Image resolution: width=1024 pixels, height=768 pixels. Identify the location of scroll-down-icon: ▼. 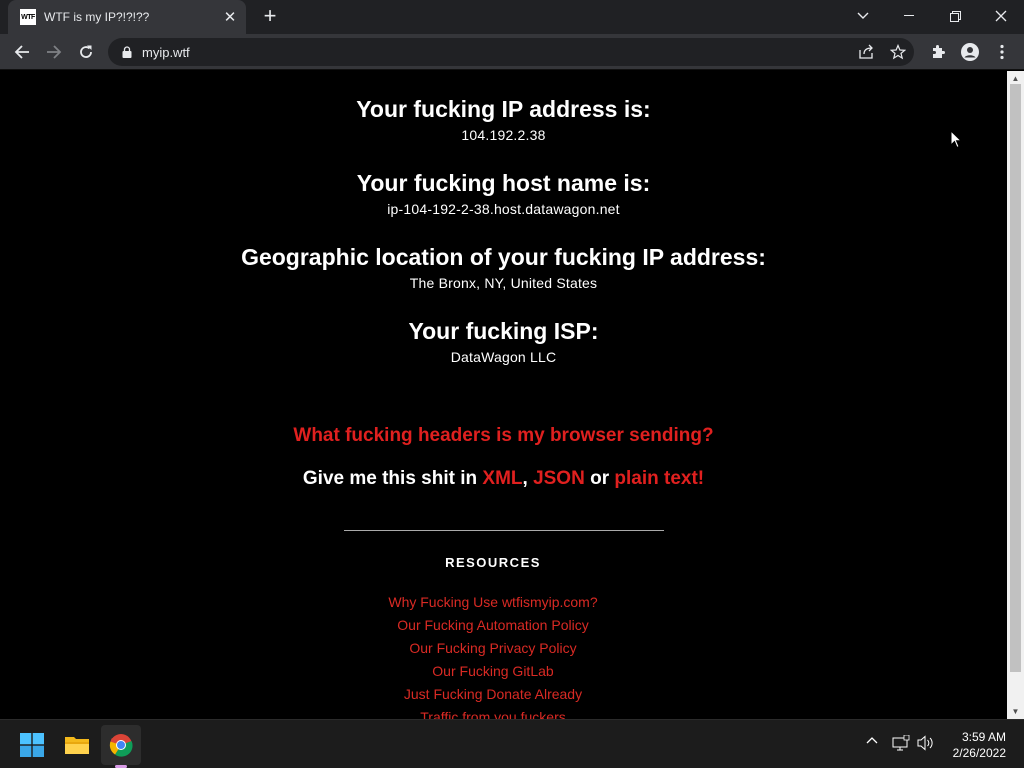
(1015, 711).